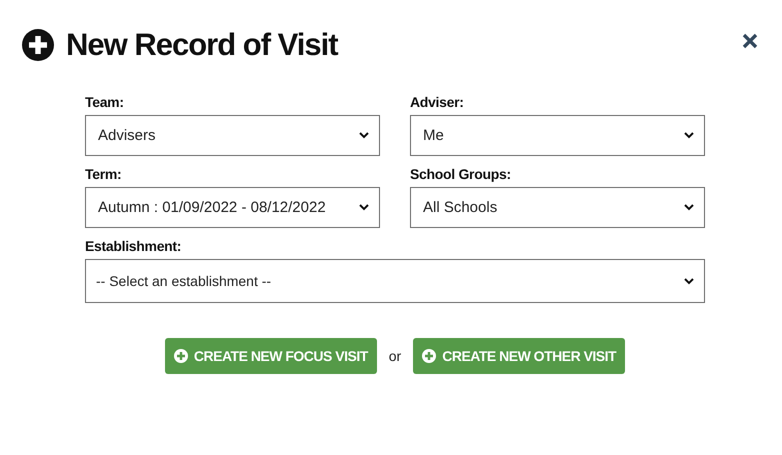 The image size is (782, 455). What do you see at coordinates (133, 247) in the screenshot?
I see `field-label: Establishment:` at bounding box center [133, 247].